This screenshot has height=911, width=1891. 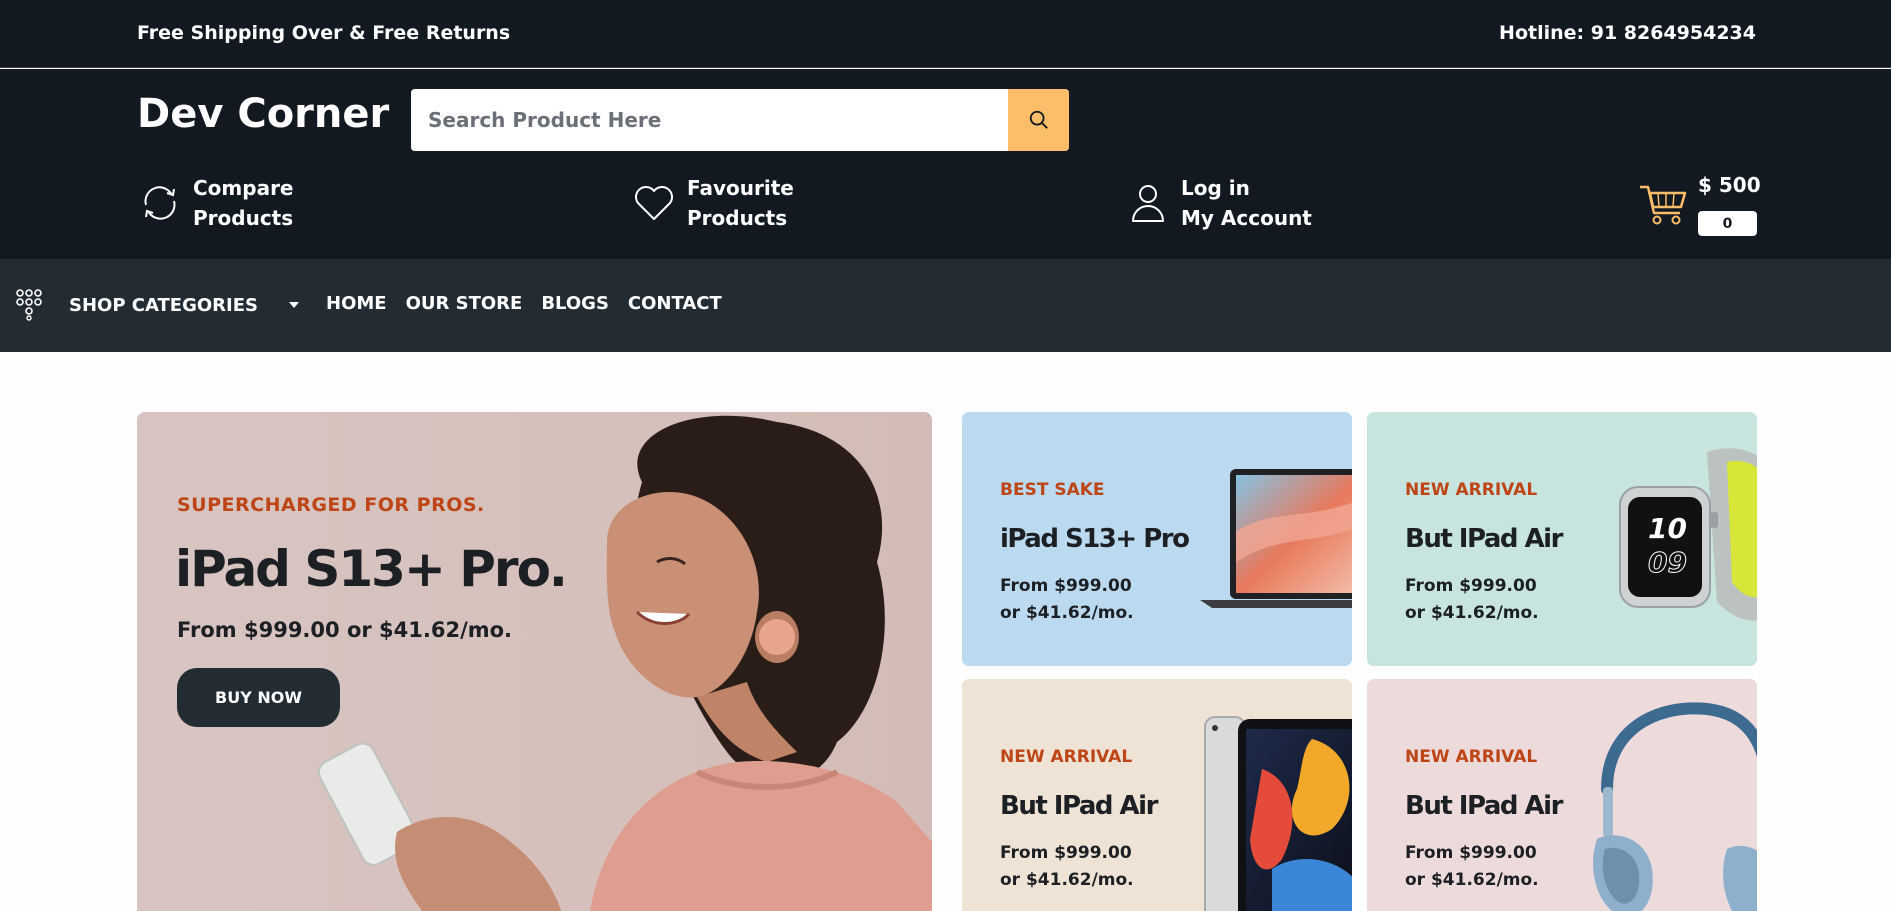 What do you see at coordinates (710, 120) in the screenshot?
I see `search-input` at bounding box center [710, 120].